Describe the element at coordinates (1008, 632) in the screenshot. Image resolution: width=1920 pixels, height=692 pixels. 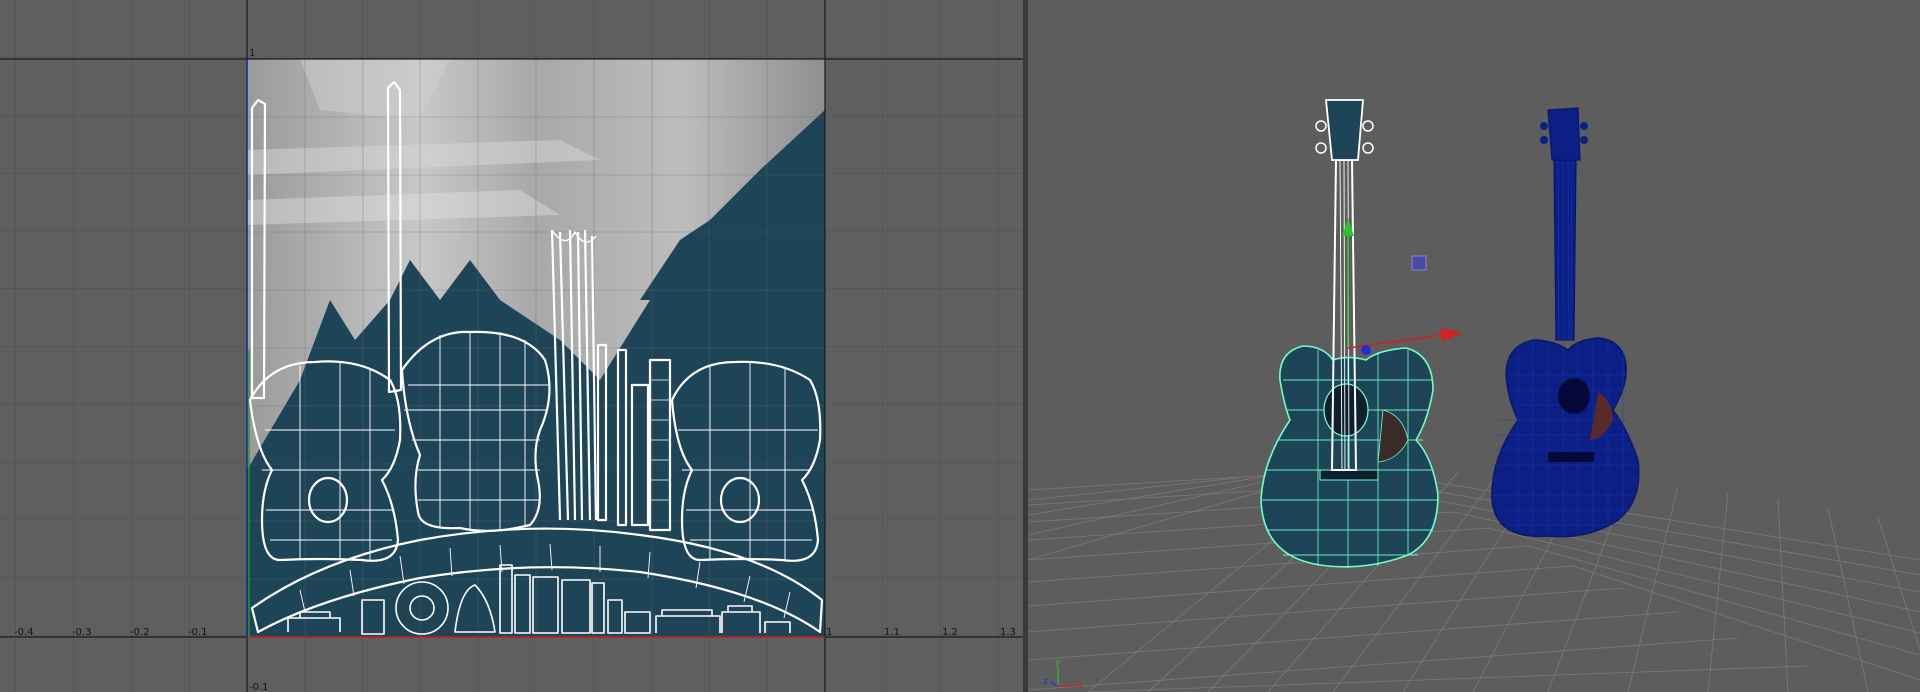
I see `axis-label: 1.3` at that location.